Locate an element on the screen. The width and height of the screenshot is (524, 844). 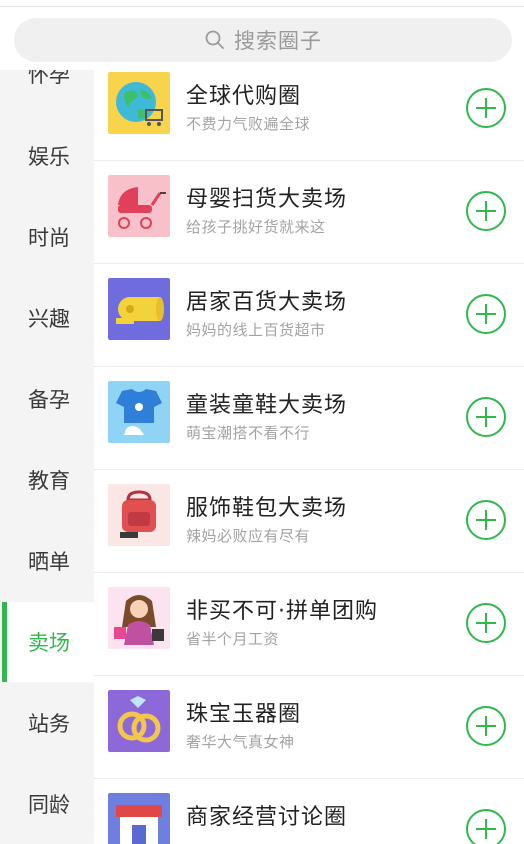
list-item: 童装童鞋大卖场 萌宝潮搭不看不行 is located at coordinates (309, 418).